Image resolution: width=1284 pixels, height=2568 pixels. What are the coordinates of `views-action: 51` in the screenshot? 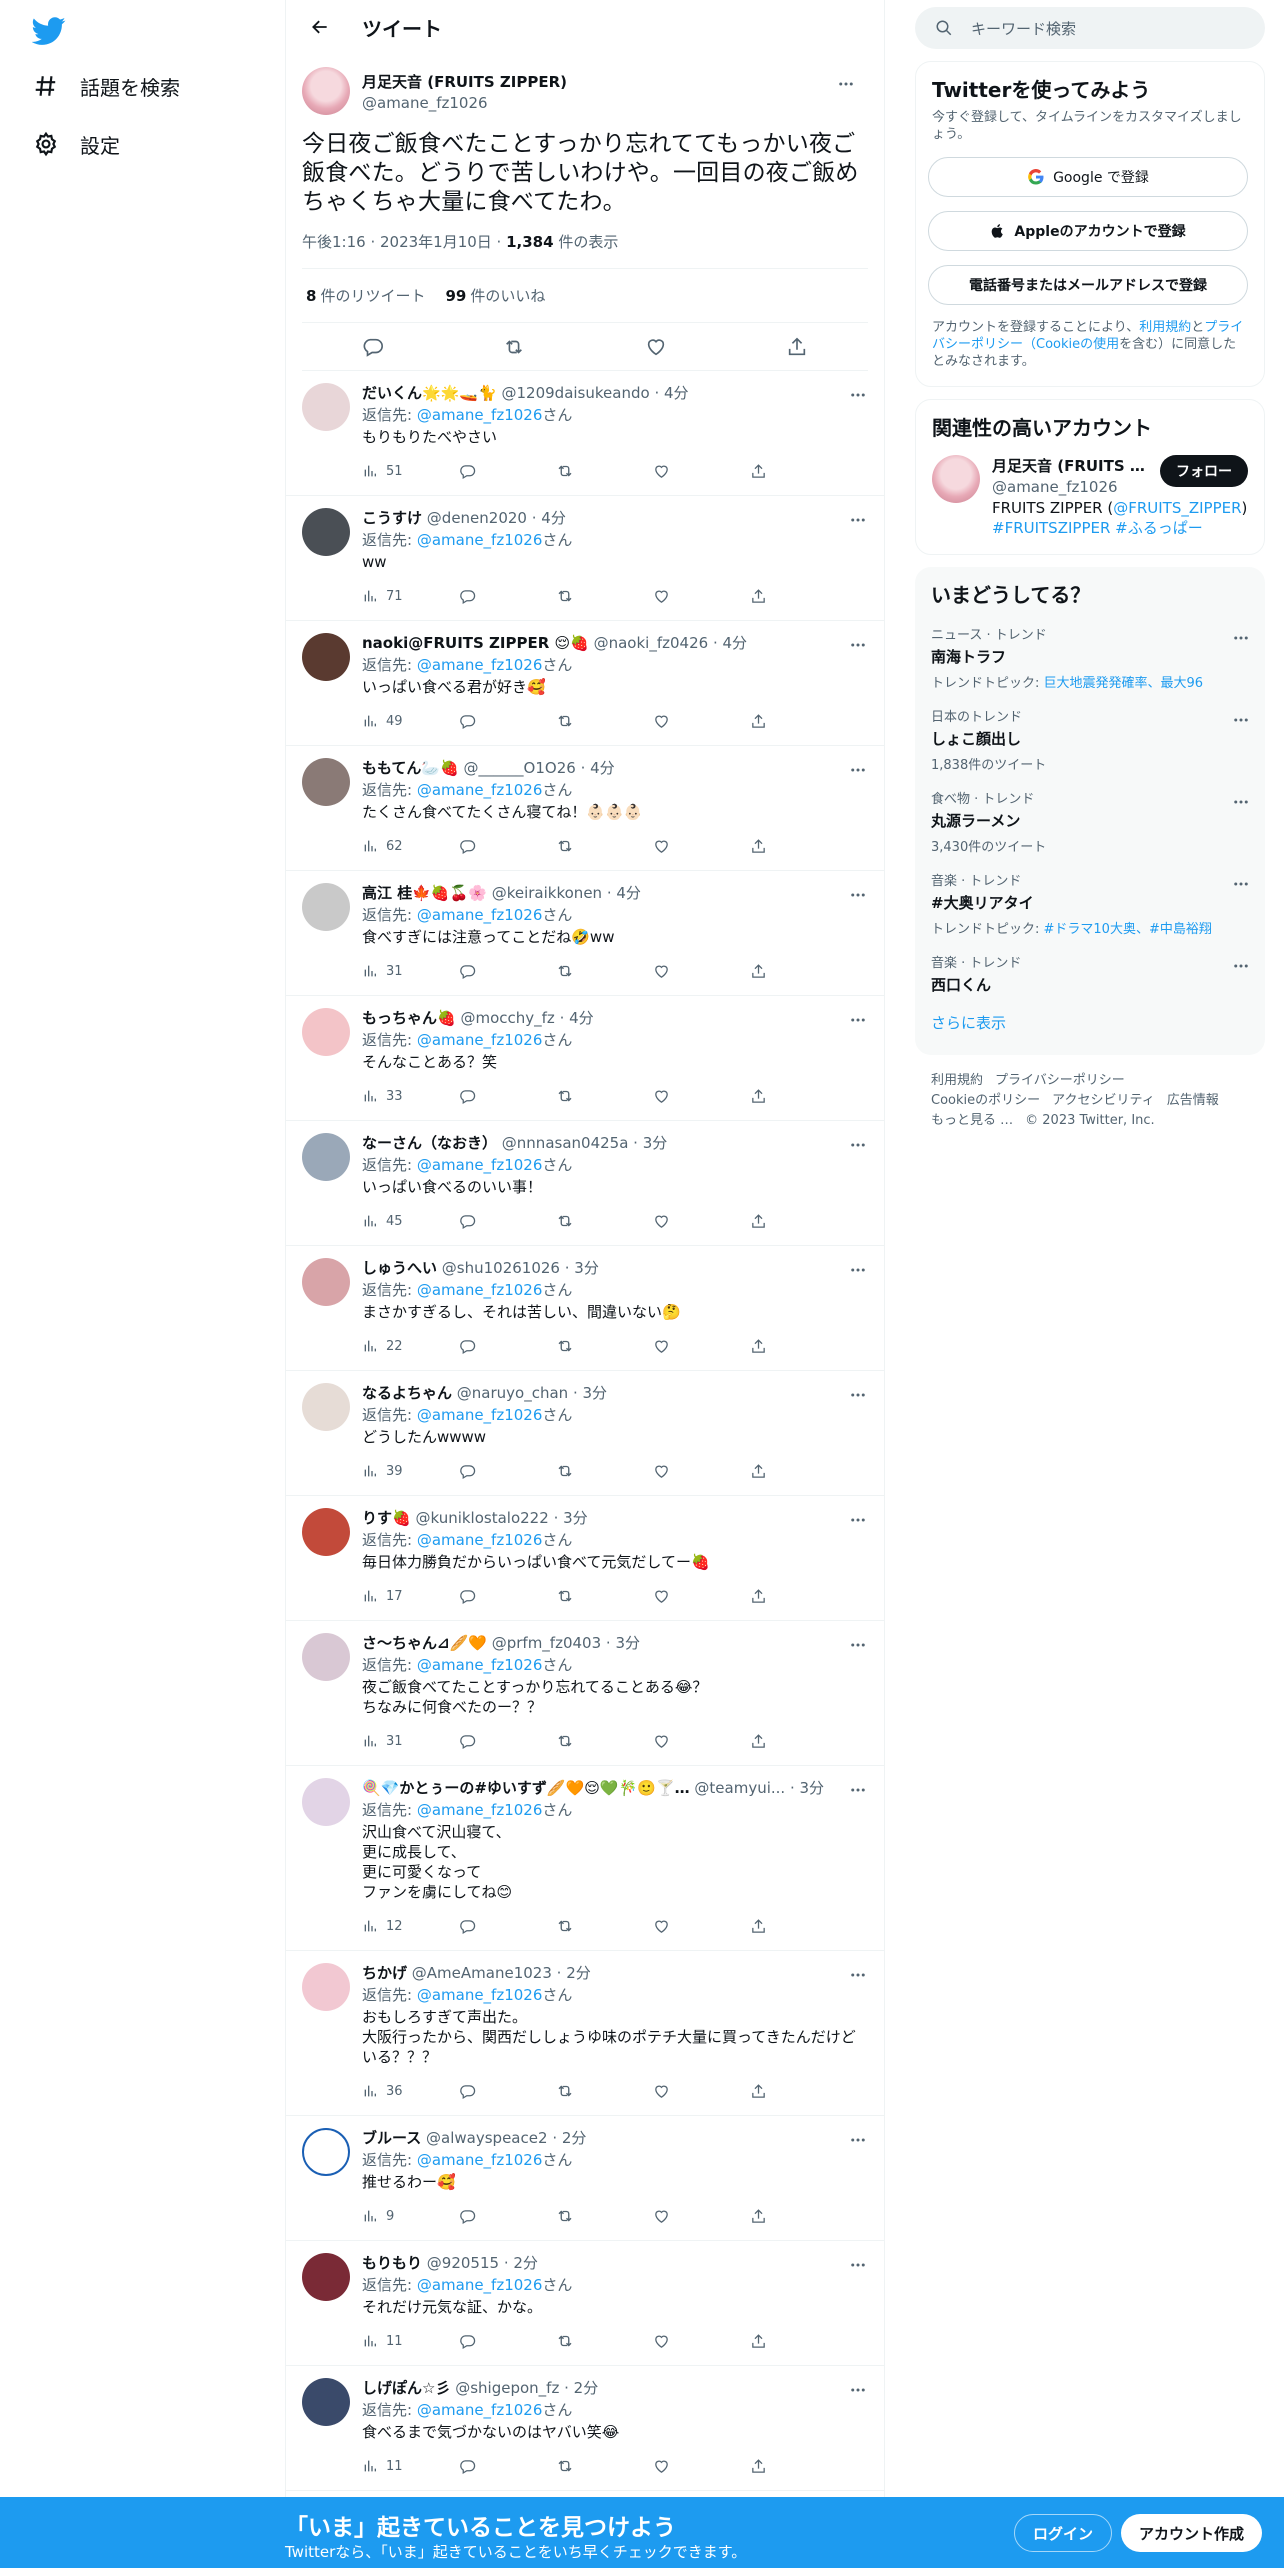 It's located at (410, 471).